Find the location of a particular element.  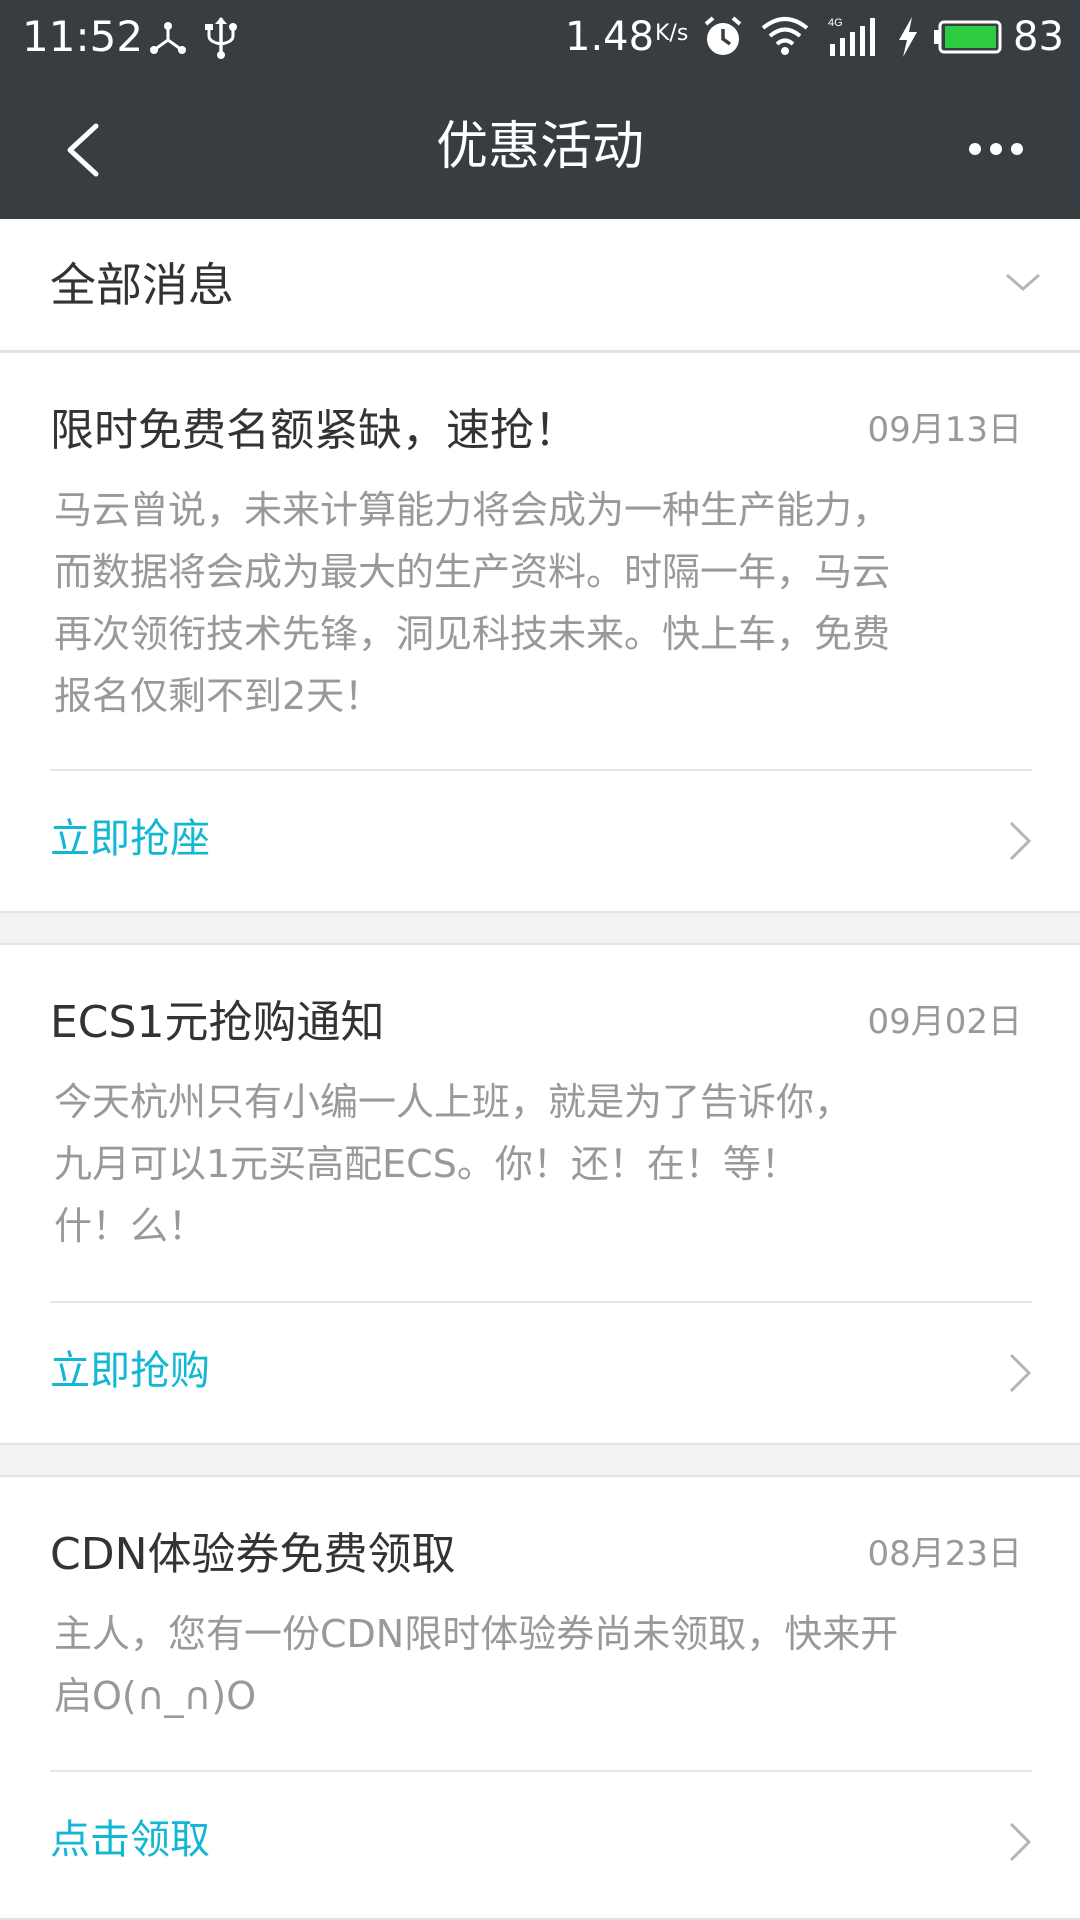

action-link: 点击领取 is located at coordinates (540, 1842).